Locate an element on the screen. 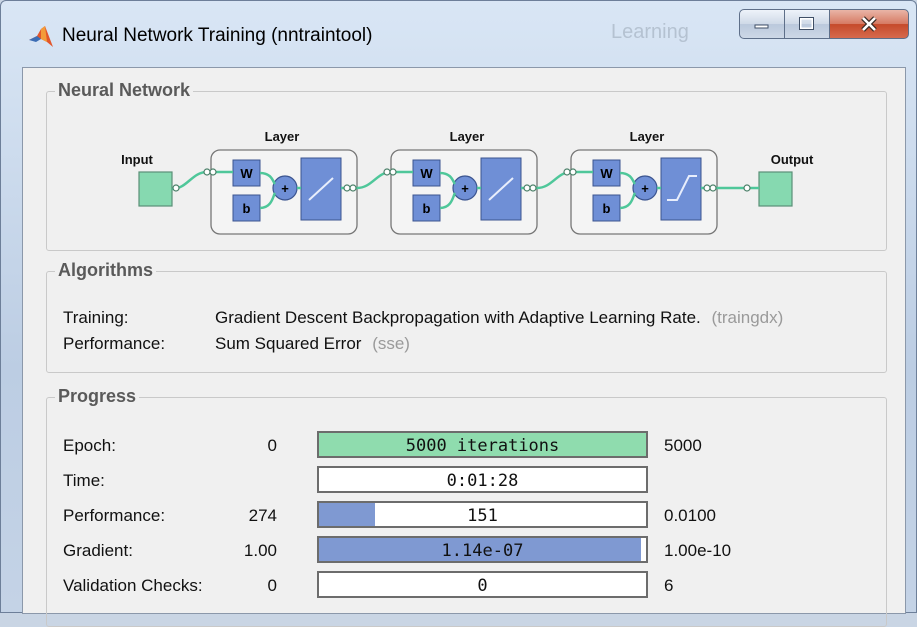 This screenshot has width=917, height=627. gradient-progress-bar: 1.14e-07 is located at coordinates (482, 549).